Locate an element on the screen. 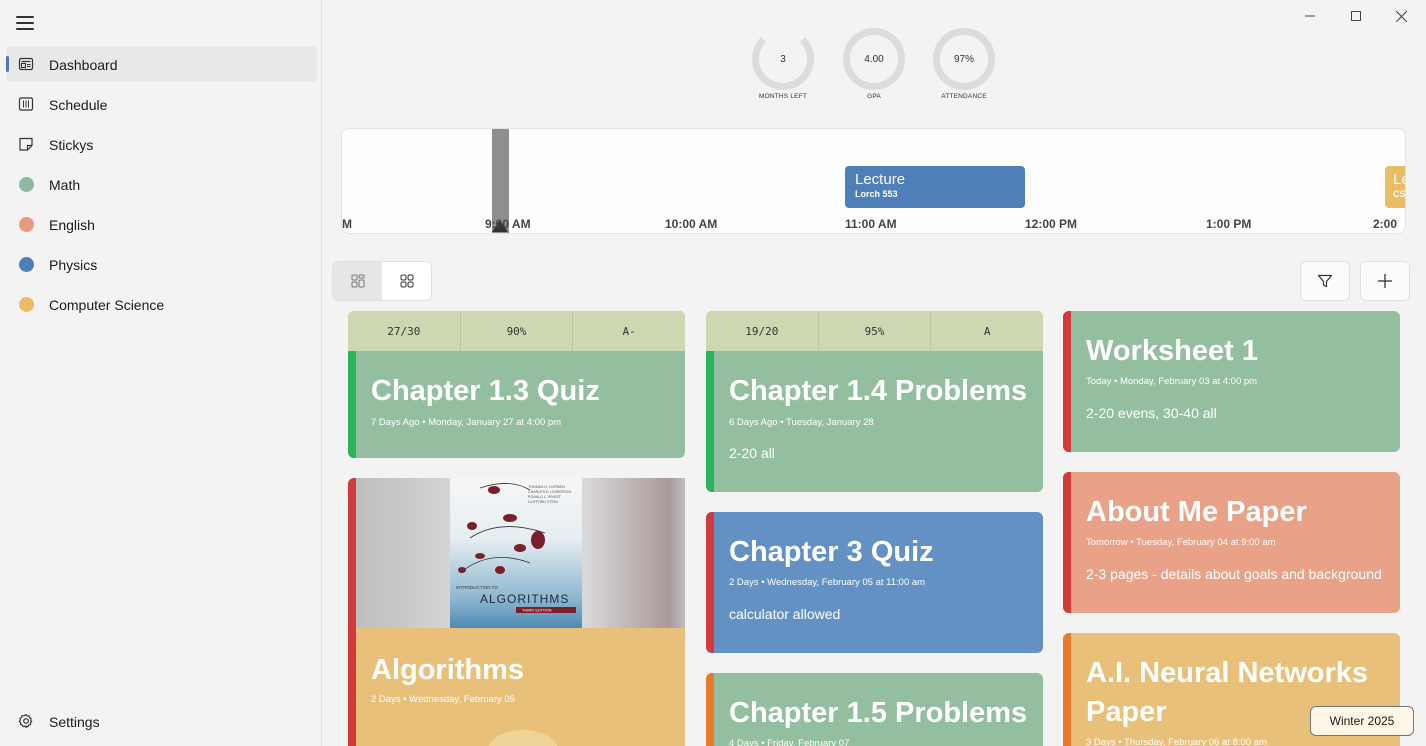 Image resolution: width=1426 pixels, height=746 pixels. timeline-tick: 11:00 AM is located at coordinates (871, 224).